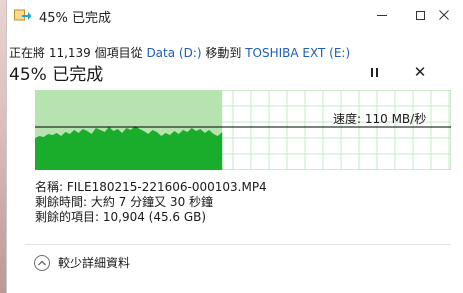 The width and height of the screenshot is (463, 293). I want to click on chevron-up-icon, so click(42, 262).